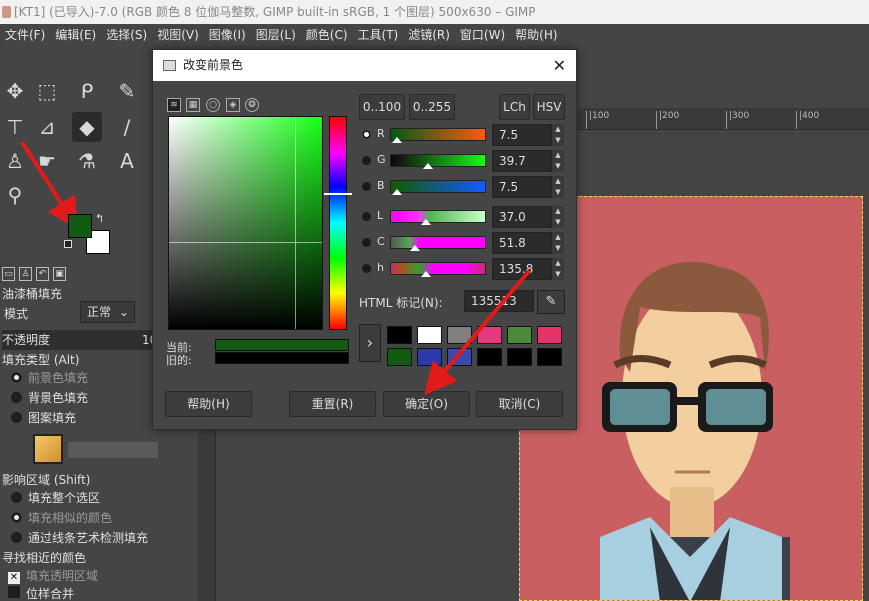 This screenshot has width=869, height=601. I want to click on menu-item-1: 编辑(E), so click(75, 35).